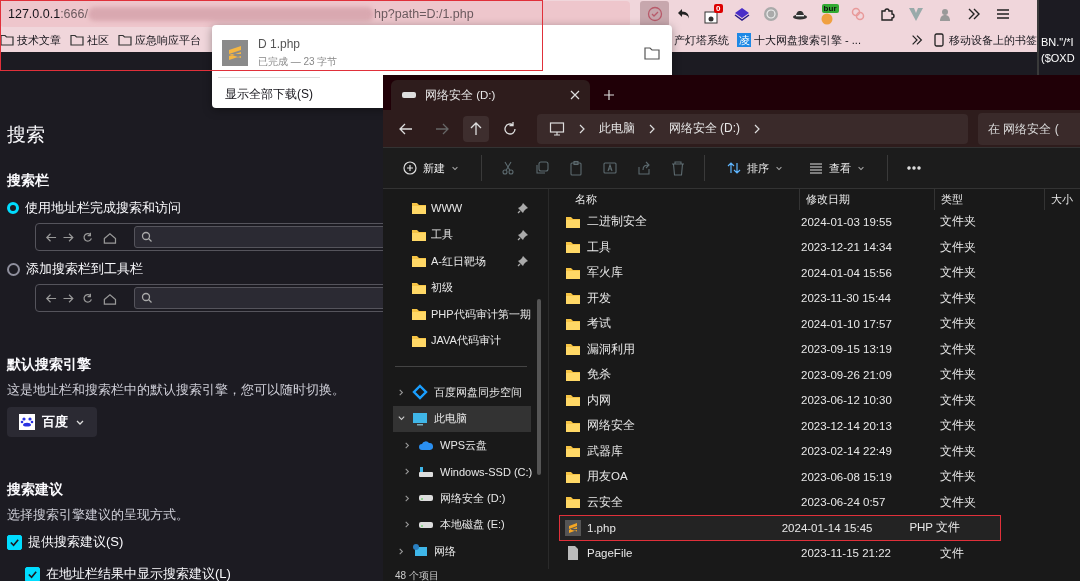 The height and width of the screenshot is (581, 1080). Describe the element at coordinates (147, 298) in the screenshot. I see `search-icon` at that location.